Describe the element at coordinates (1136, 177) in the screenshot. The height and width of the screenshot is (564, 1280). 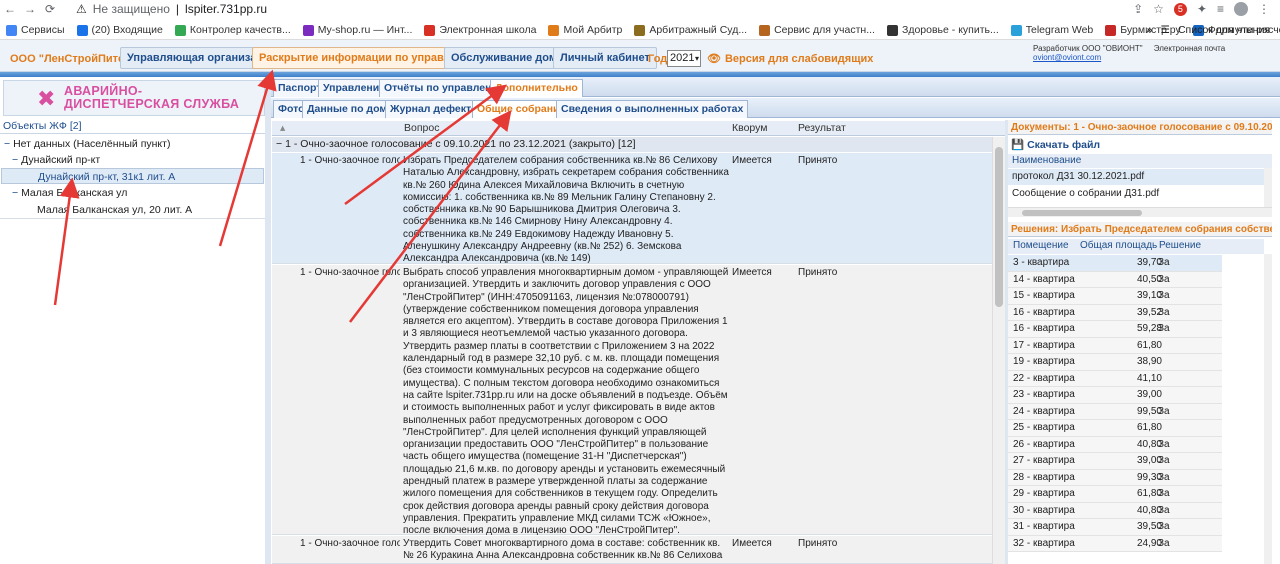
I see `document-row: протокол Д31 30.12.2021.pdf` at that location.